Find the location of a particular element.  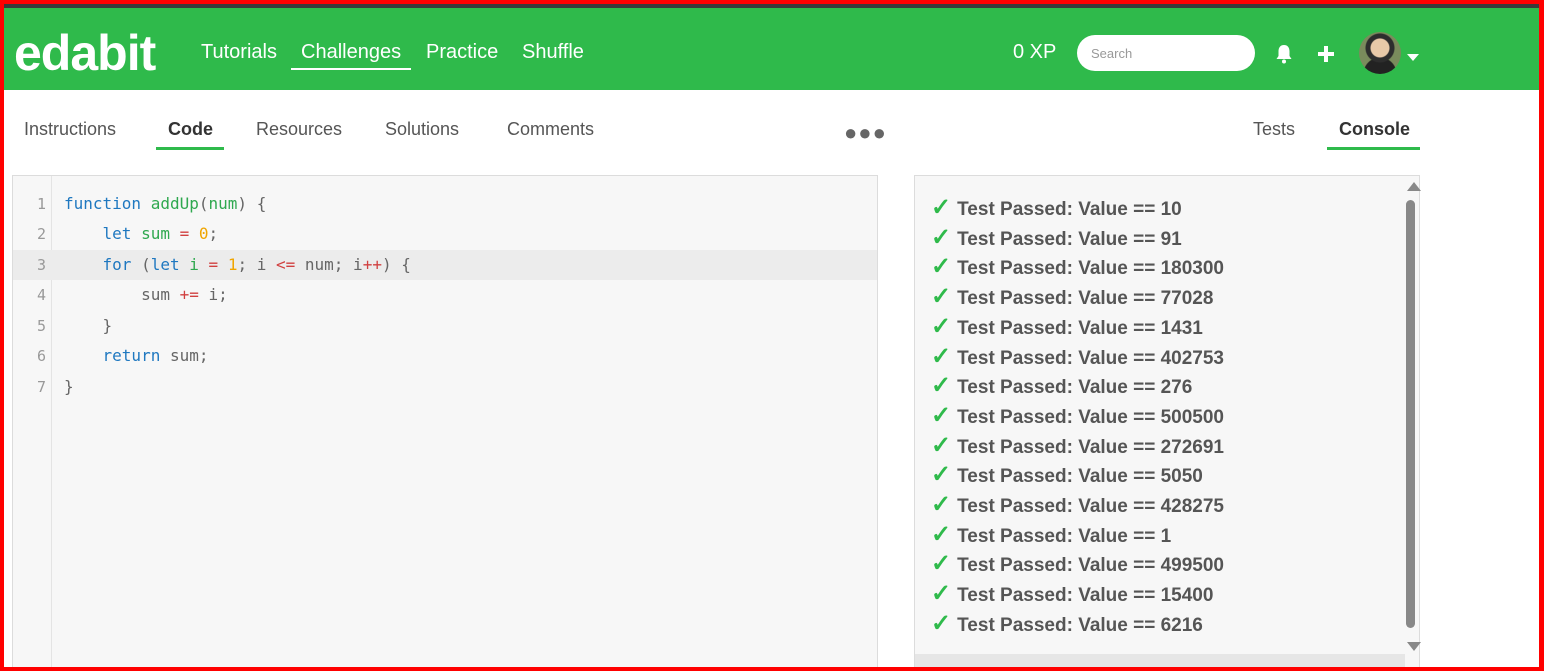

scrollbar-thumb is located at coordinates (1410, 414).